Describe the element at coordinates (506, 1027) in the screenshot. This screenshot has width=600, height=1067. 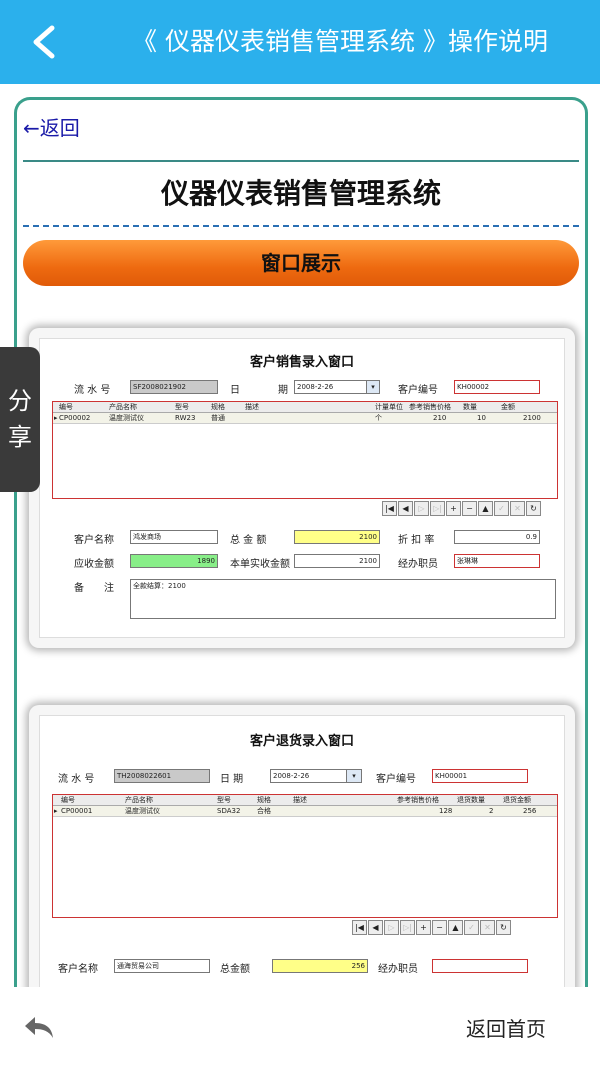
I see `home-link: 返回首页` at that location.